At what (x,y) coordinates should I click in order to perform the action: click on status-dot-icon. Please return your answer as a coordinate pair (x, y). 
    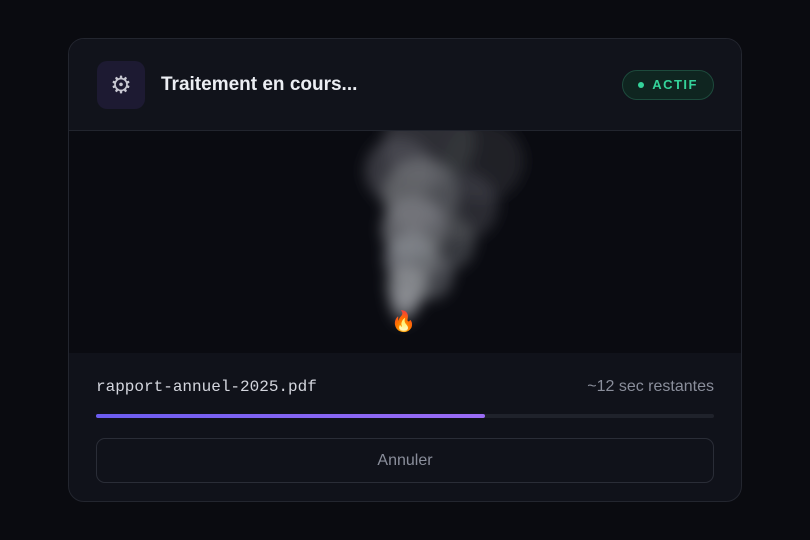
    Looking at the image, I should click on (641, 84).